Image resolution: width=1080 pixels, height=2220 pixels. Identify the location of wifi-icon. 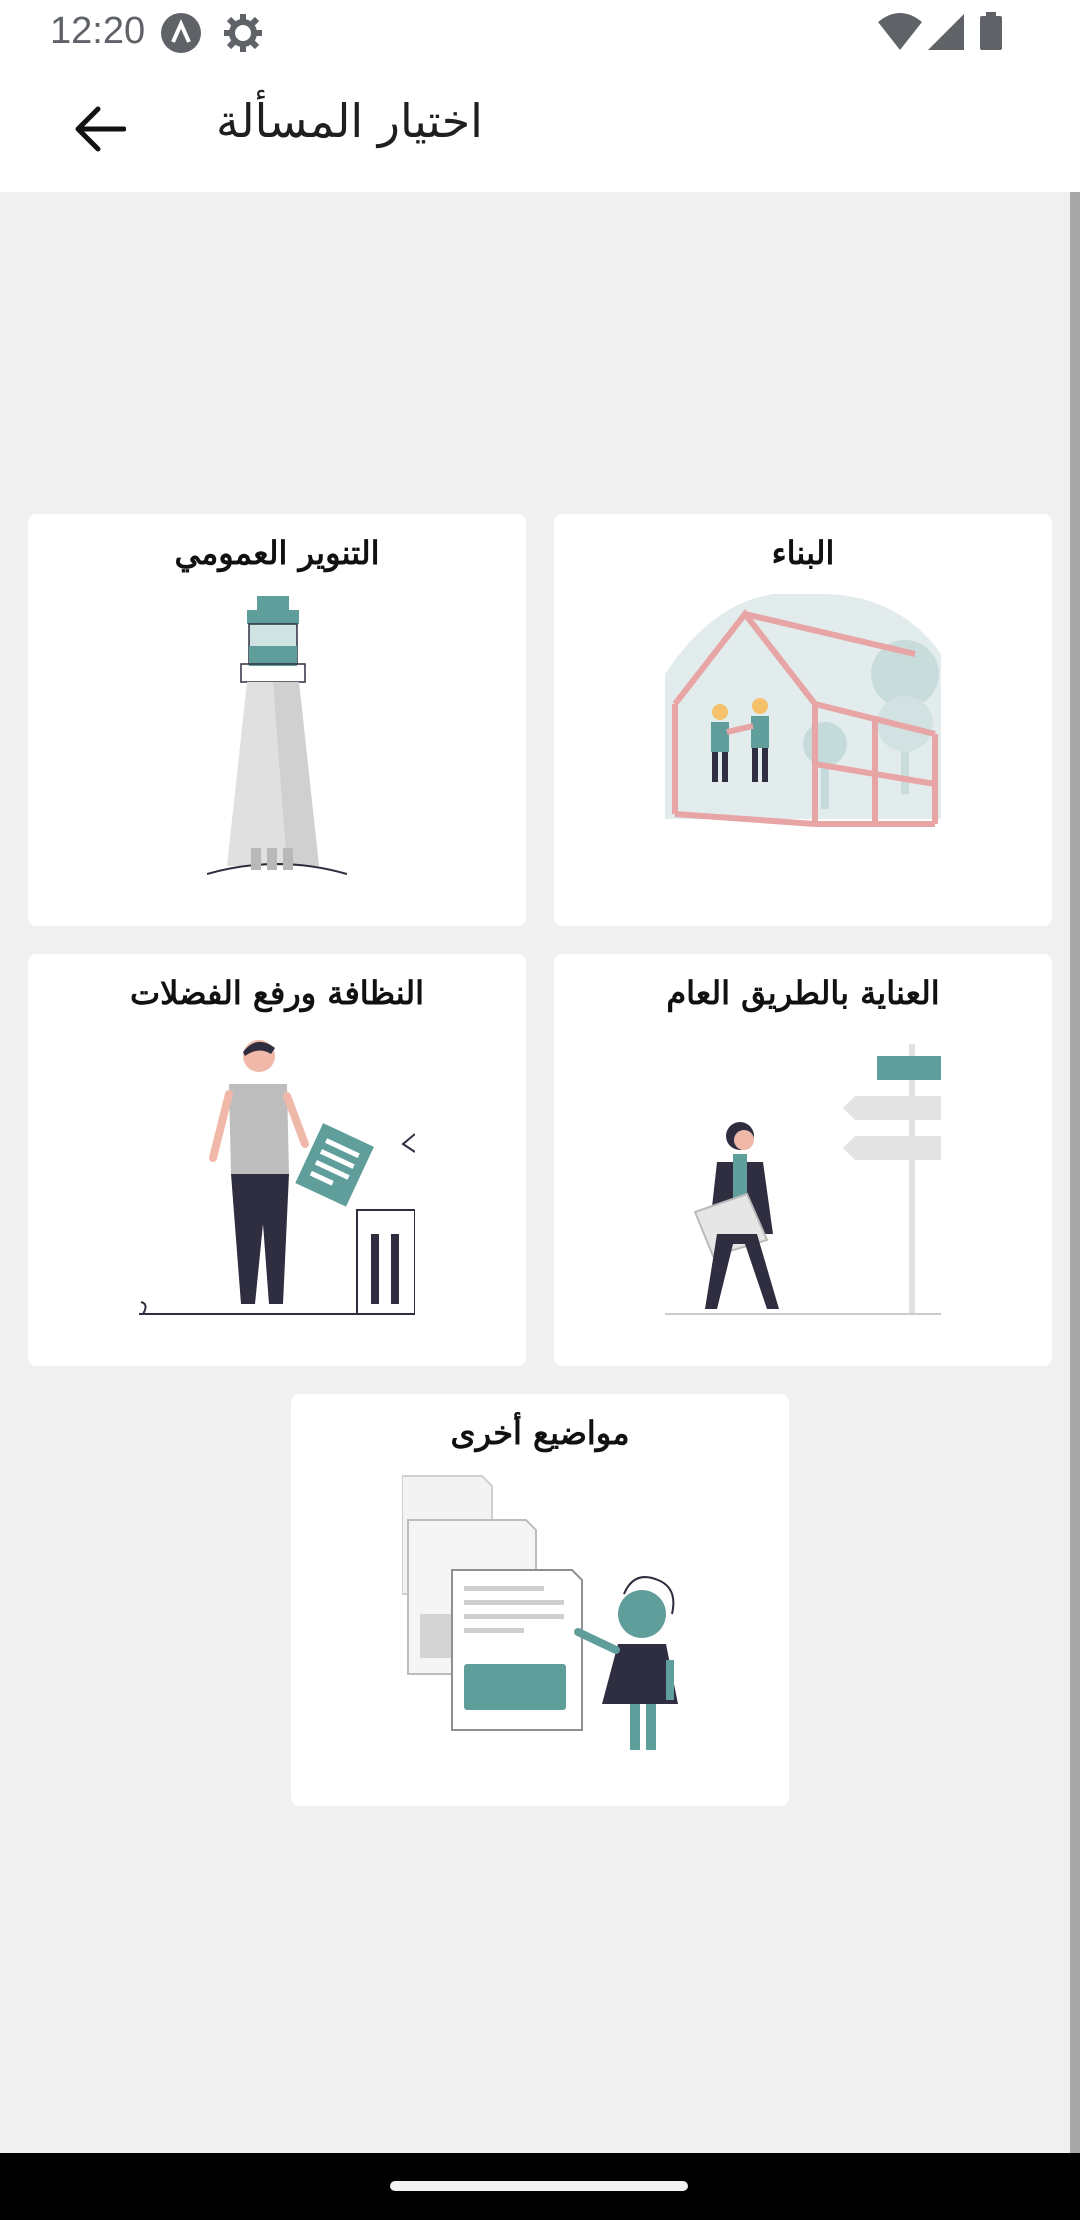
(900, 34).